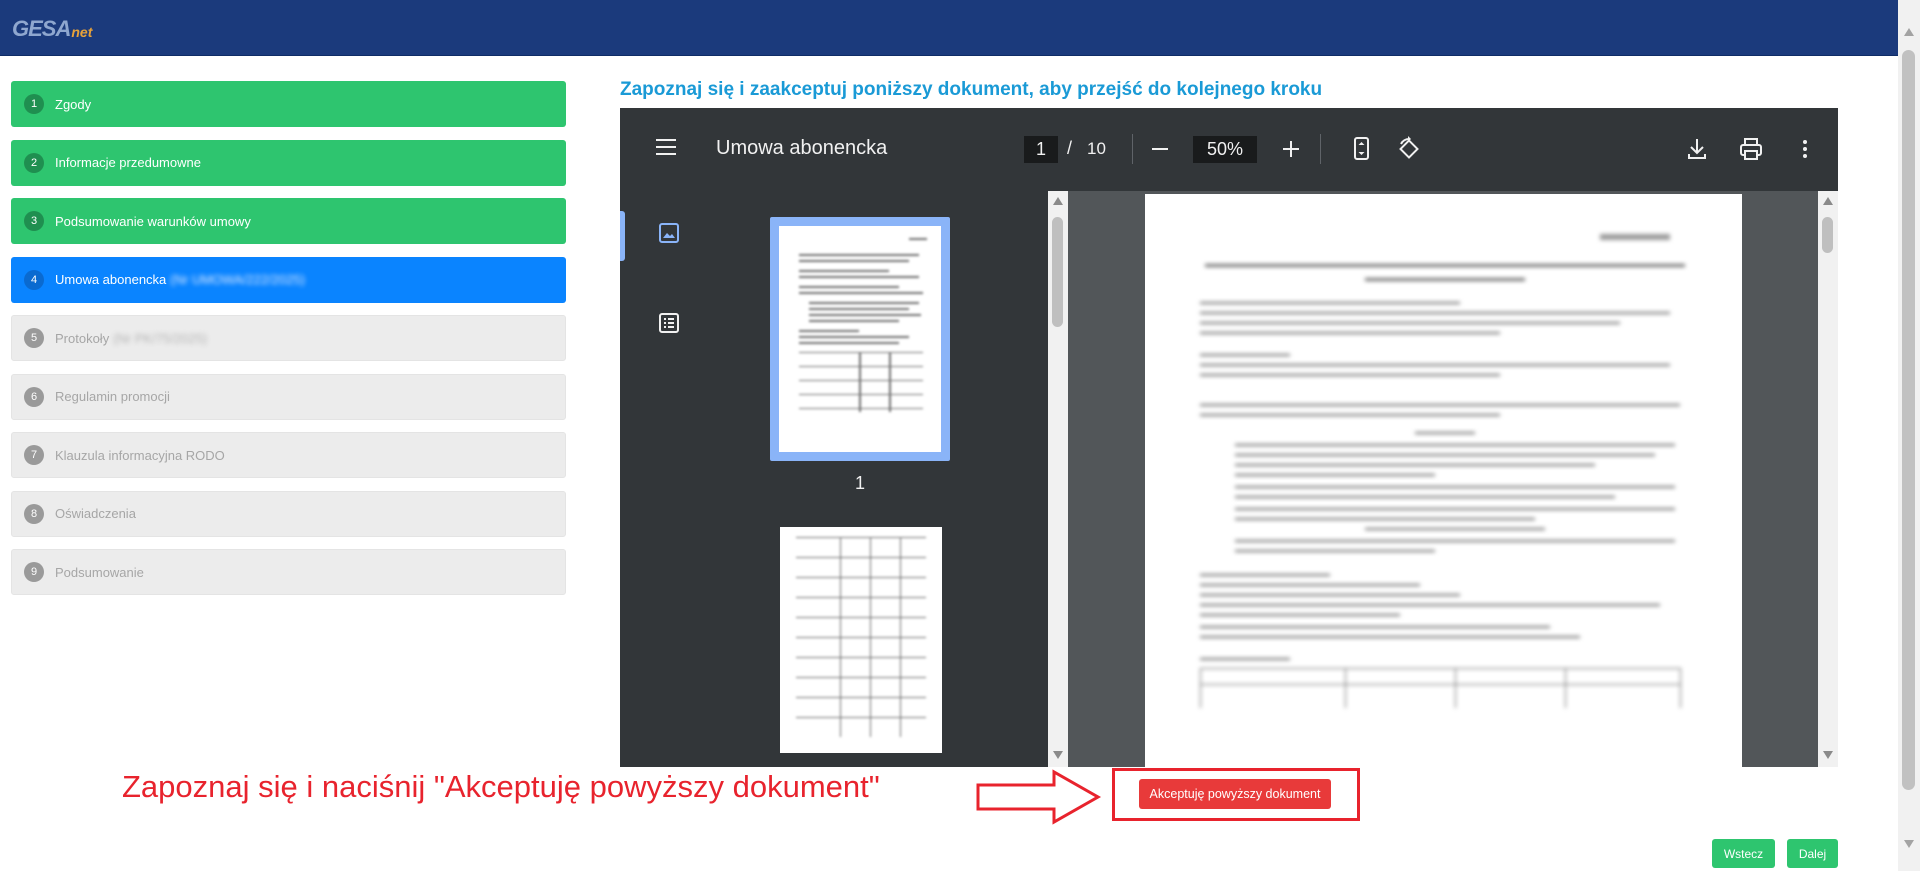 This screenshot has height=871, width=1920. What do you see at coordinates (128, 162) in the screenshot?
I see `step-label: Informacje przedumowne` at bounding box center [128, 162].